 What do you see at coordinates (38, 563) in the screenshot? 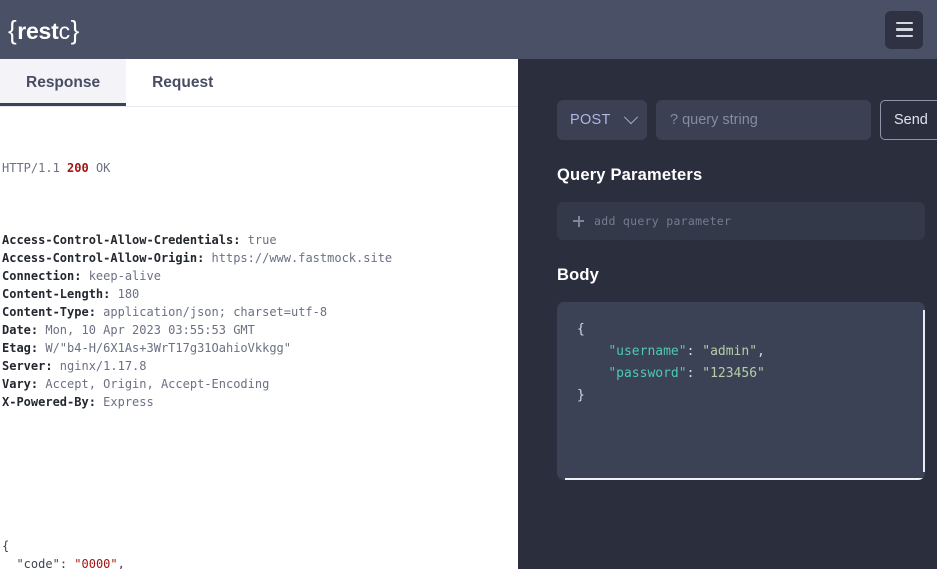
I see `json-key: "code"` at bounding box center [38, 563].